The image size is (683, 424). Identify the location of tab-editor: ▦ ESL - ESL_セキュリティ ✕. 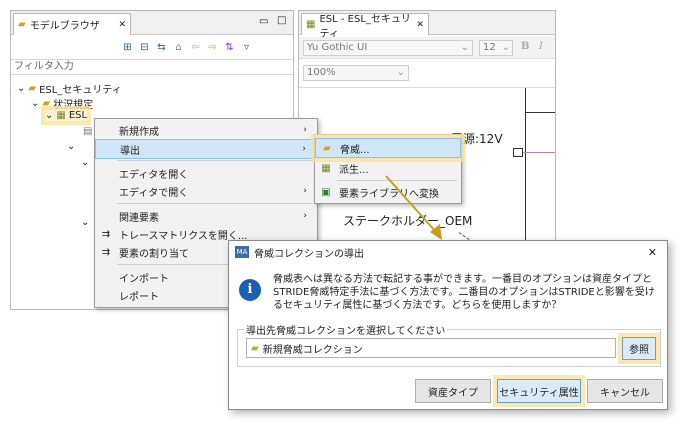
(365, 26).